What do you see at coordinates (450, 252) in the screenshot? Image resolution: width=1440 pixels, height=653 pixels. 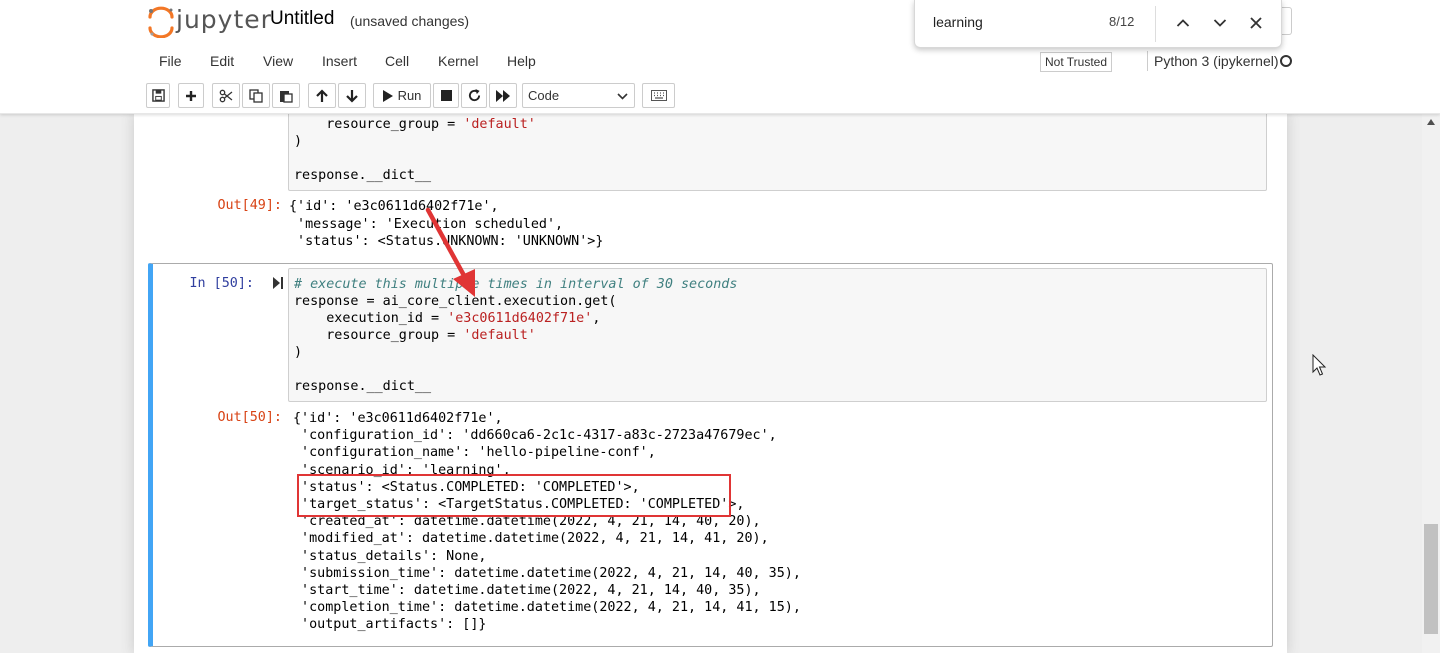 I see `annotation-arrow-icon` at bounding box center [450, 252].